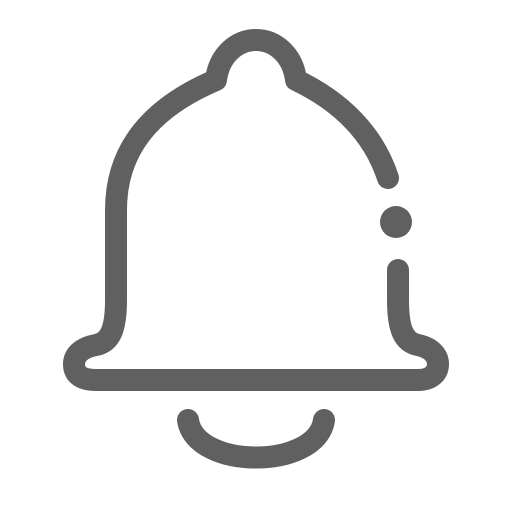 This screenshot has width=512, height=512. Describe the element at coordinates (256, 439) in the screenshot. I see `bell-clapper` at that location.